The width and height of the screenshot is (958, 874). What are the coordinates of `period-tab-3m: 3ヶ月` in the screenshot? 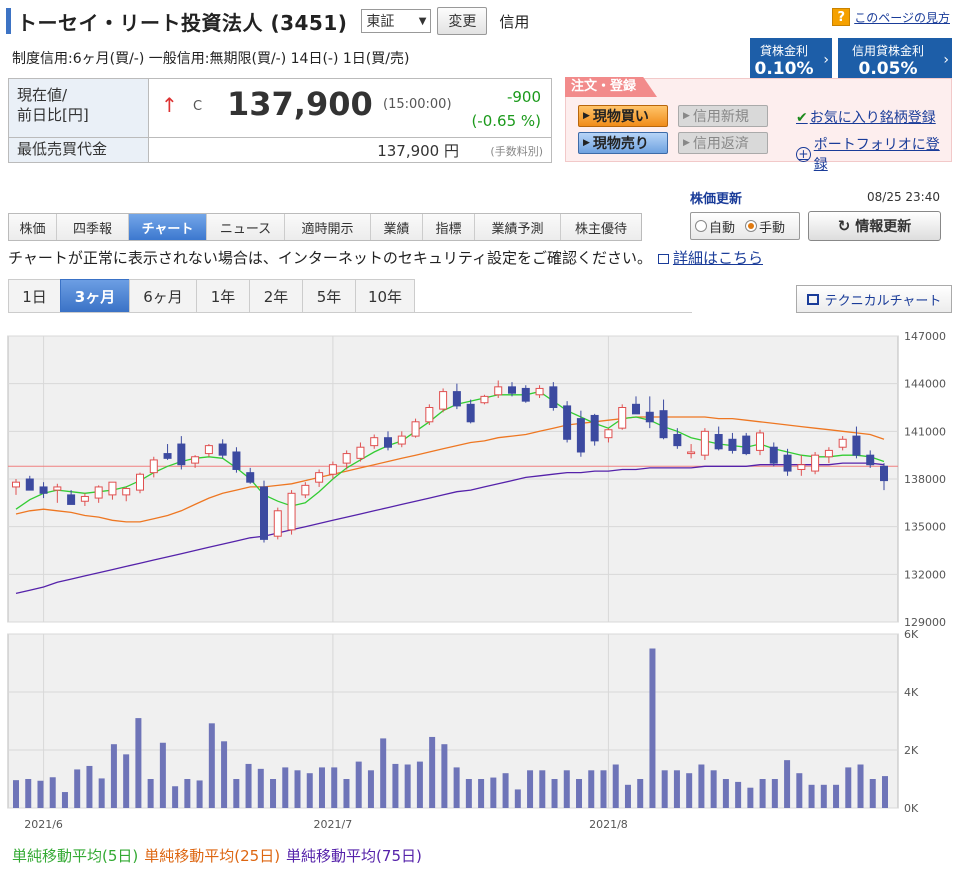 It's located at (95, 295).